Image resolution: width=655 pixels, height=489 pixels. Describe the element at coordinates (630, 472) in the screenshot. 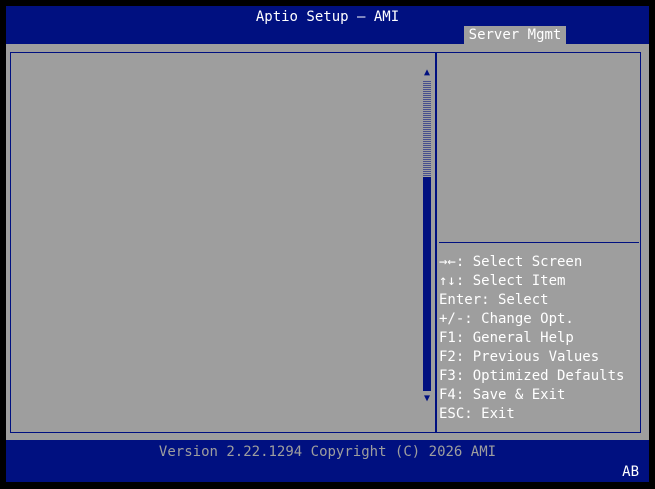

I see `corner-label: AB` at that location.